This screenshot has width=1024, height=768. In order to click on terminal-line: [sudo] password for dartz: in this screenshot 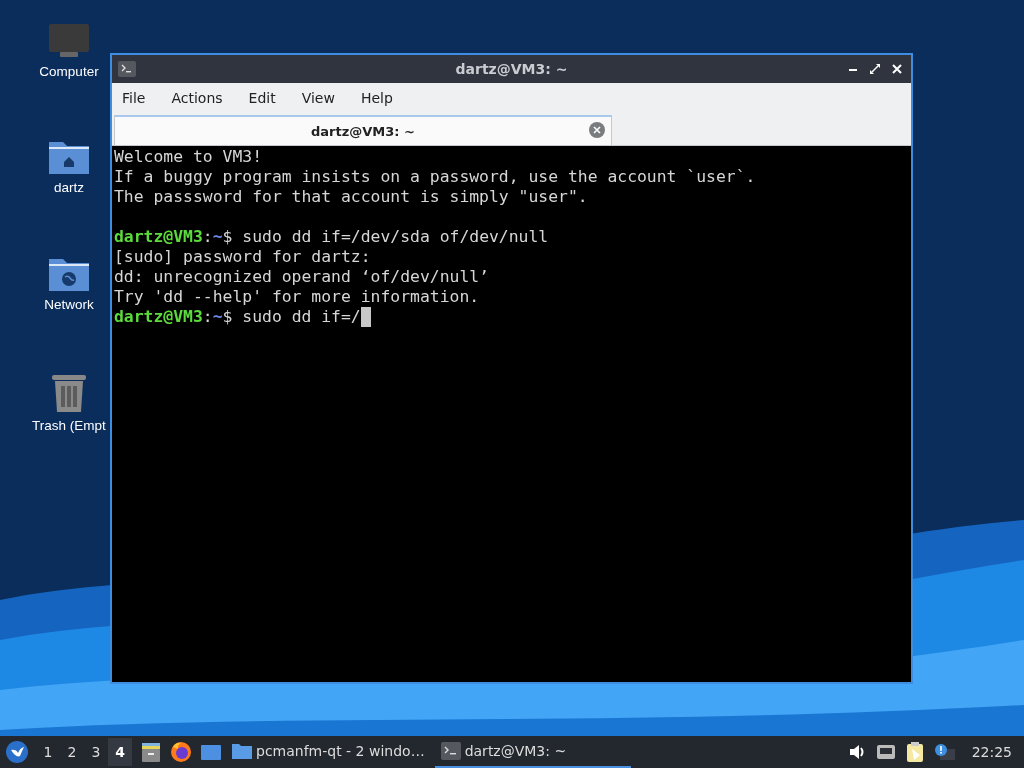, I will do `click(242, 257)`.